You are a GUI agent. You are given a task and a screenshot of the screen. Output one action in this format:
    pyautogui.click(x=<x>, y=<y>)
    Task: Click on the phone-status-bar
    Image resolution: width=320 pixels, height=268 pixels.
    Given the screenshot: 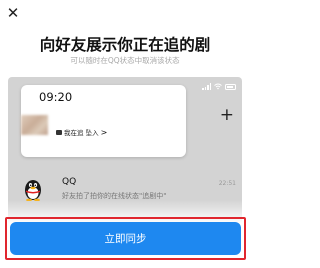 What is the action you would take?
    pyautogui.click(x=219, y=86)
    